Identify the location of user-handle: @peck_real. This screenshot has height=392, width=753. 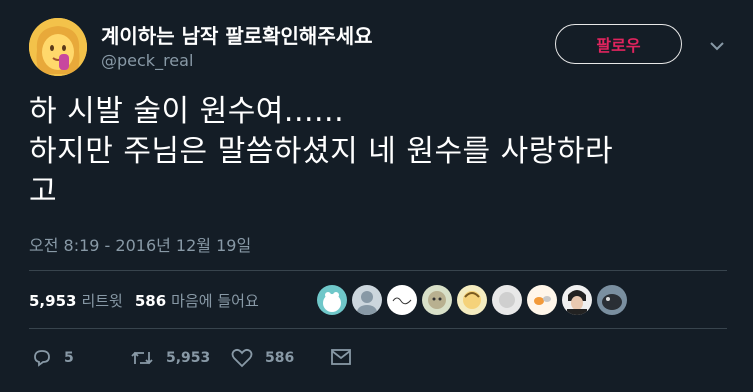
(147, 60).